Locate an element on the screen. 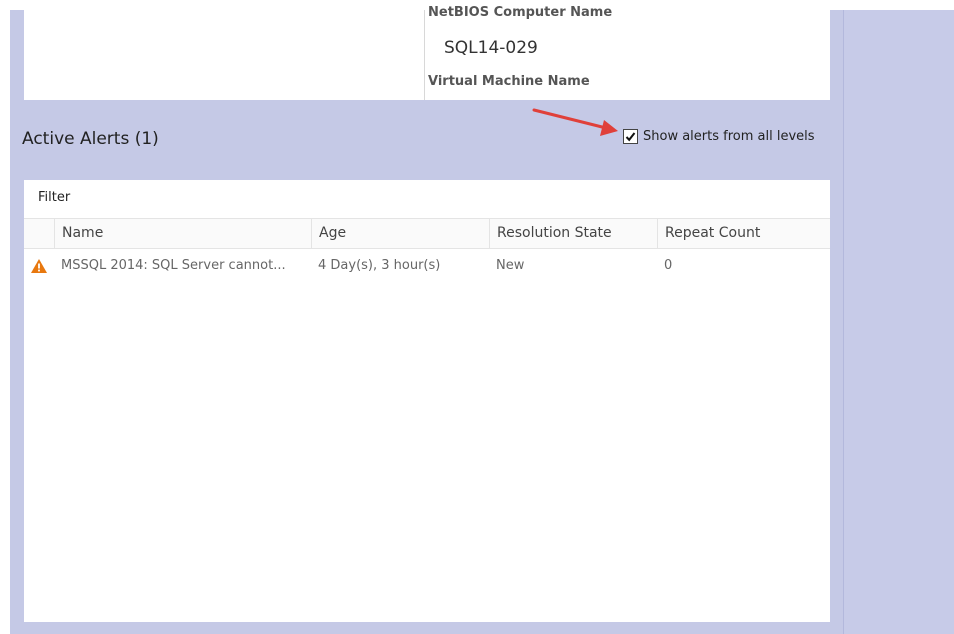  alert-resolution-state-cell: New is located at coordinates (510, 265).